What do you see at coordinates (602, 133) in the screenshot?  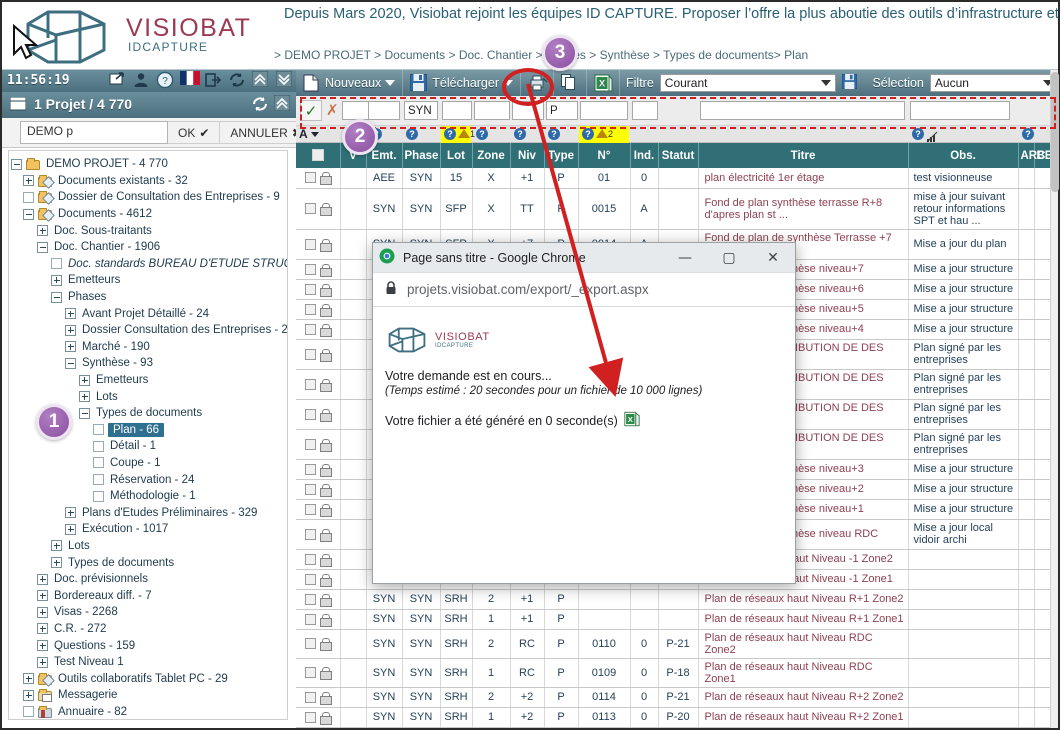 I see `sort-ascending-icon` at bounding box center [602, 133].